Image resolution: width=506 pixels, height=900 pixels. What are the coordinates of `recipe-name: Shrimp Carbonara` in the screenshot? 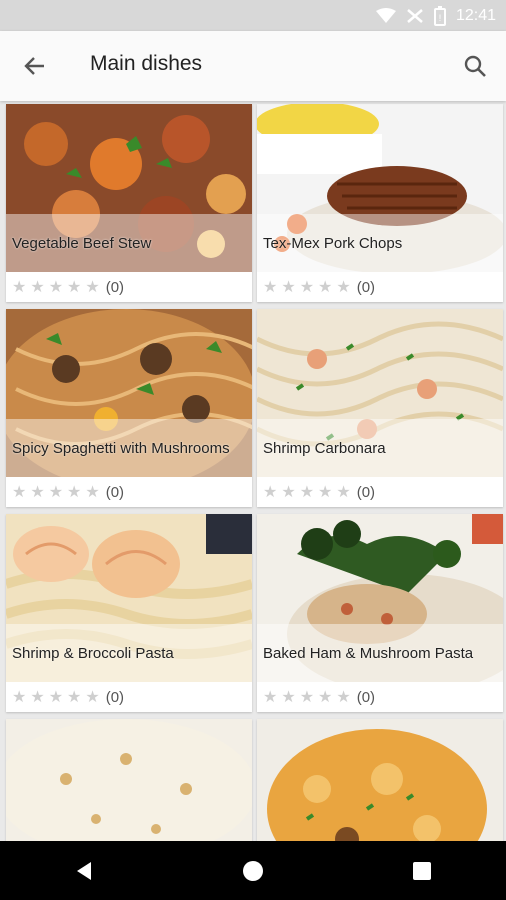 It's located at (324, 448).